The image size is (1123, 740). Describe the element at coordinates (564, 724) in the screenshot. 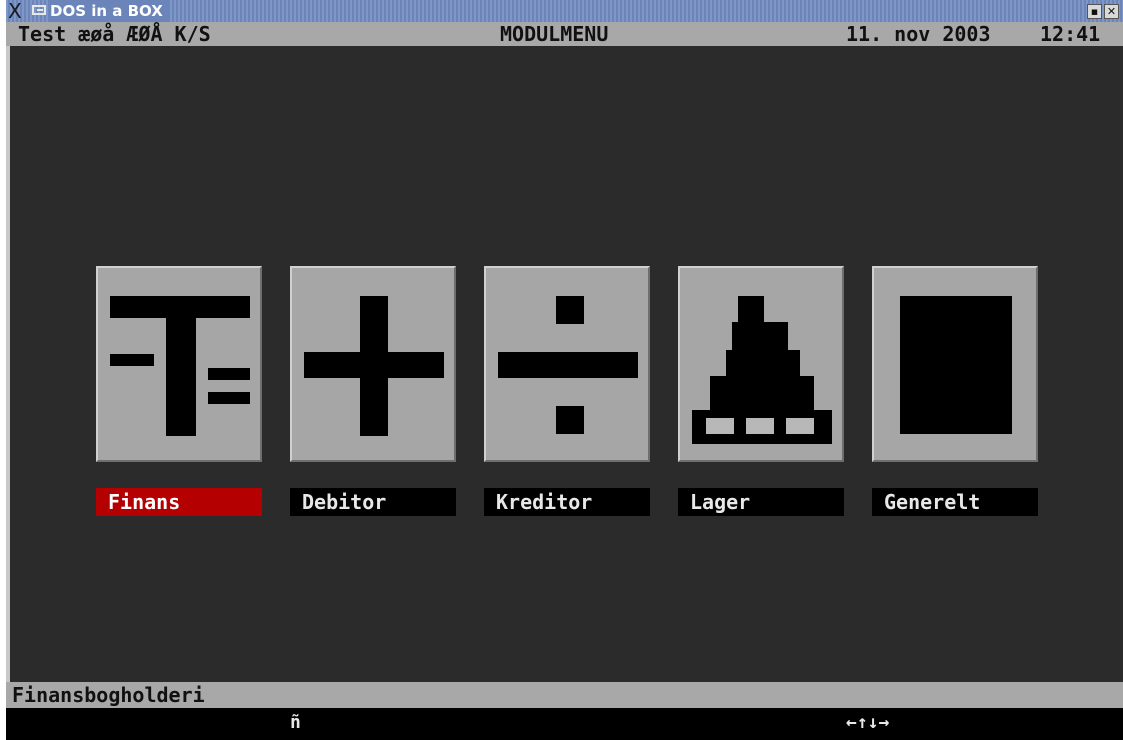

I see `key-hint-bar: ñ ←↑↓→` at that location.